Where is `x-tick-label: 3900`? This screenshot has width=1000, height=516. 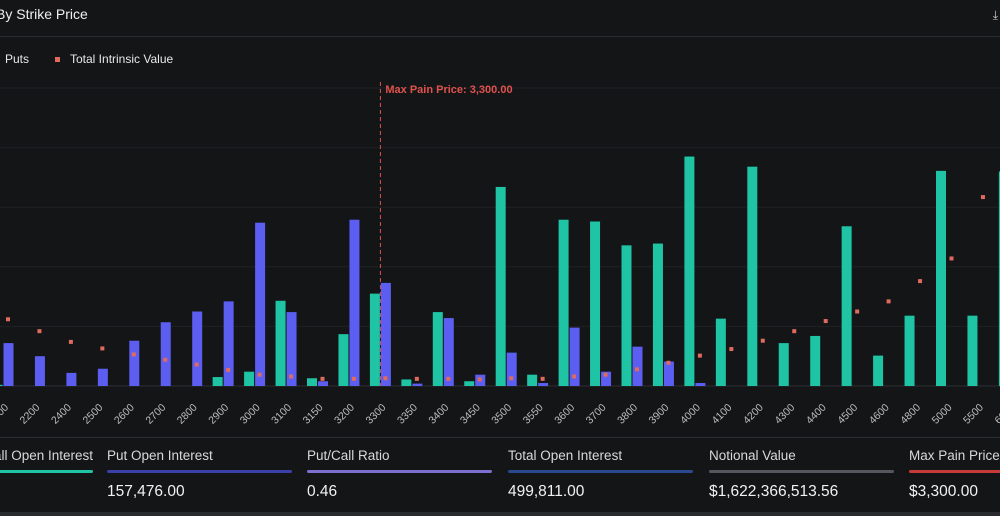 x-tick-label: 3900 is located at coordinates (659, 414).